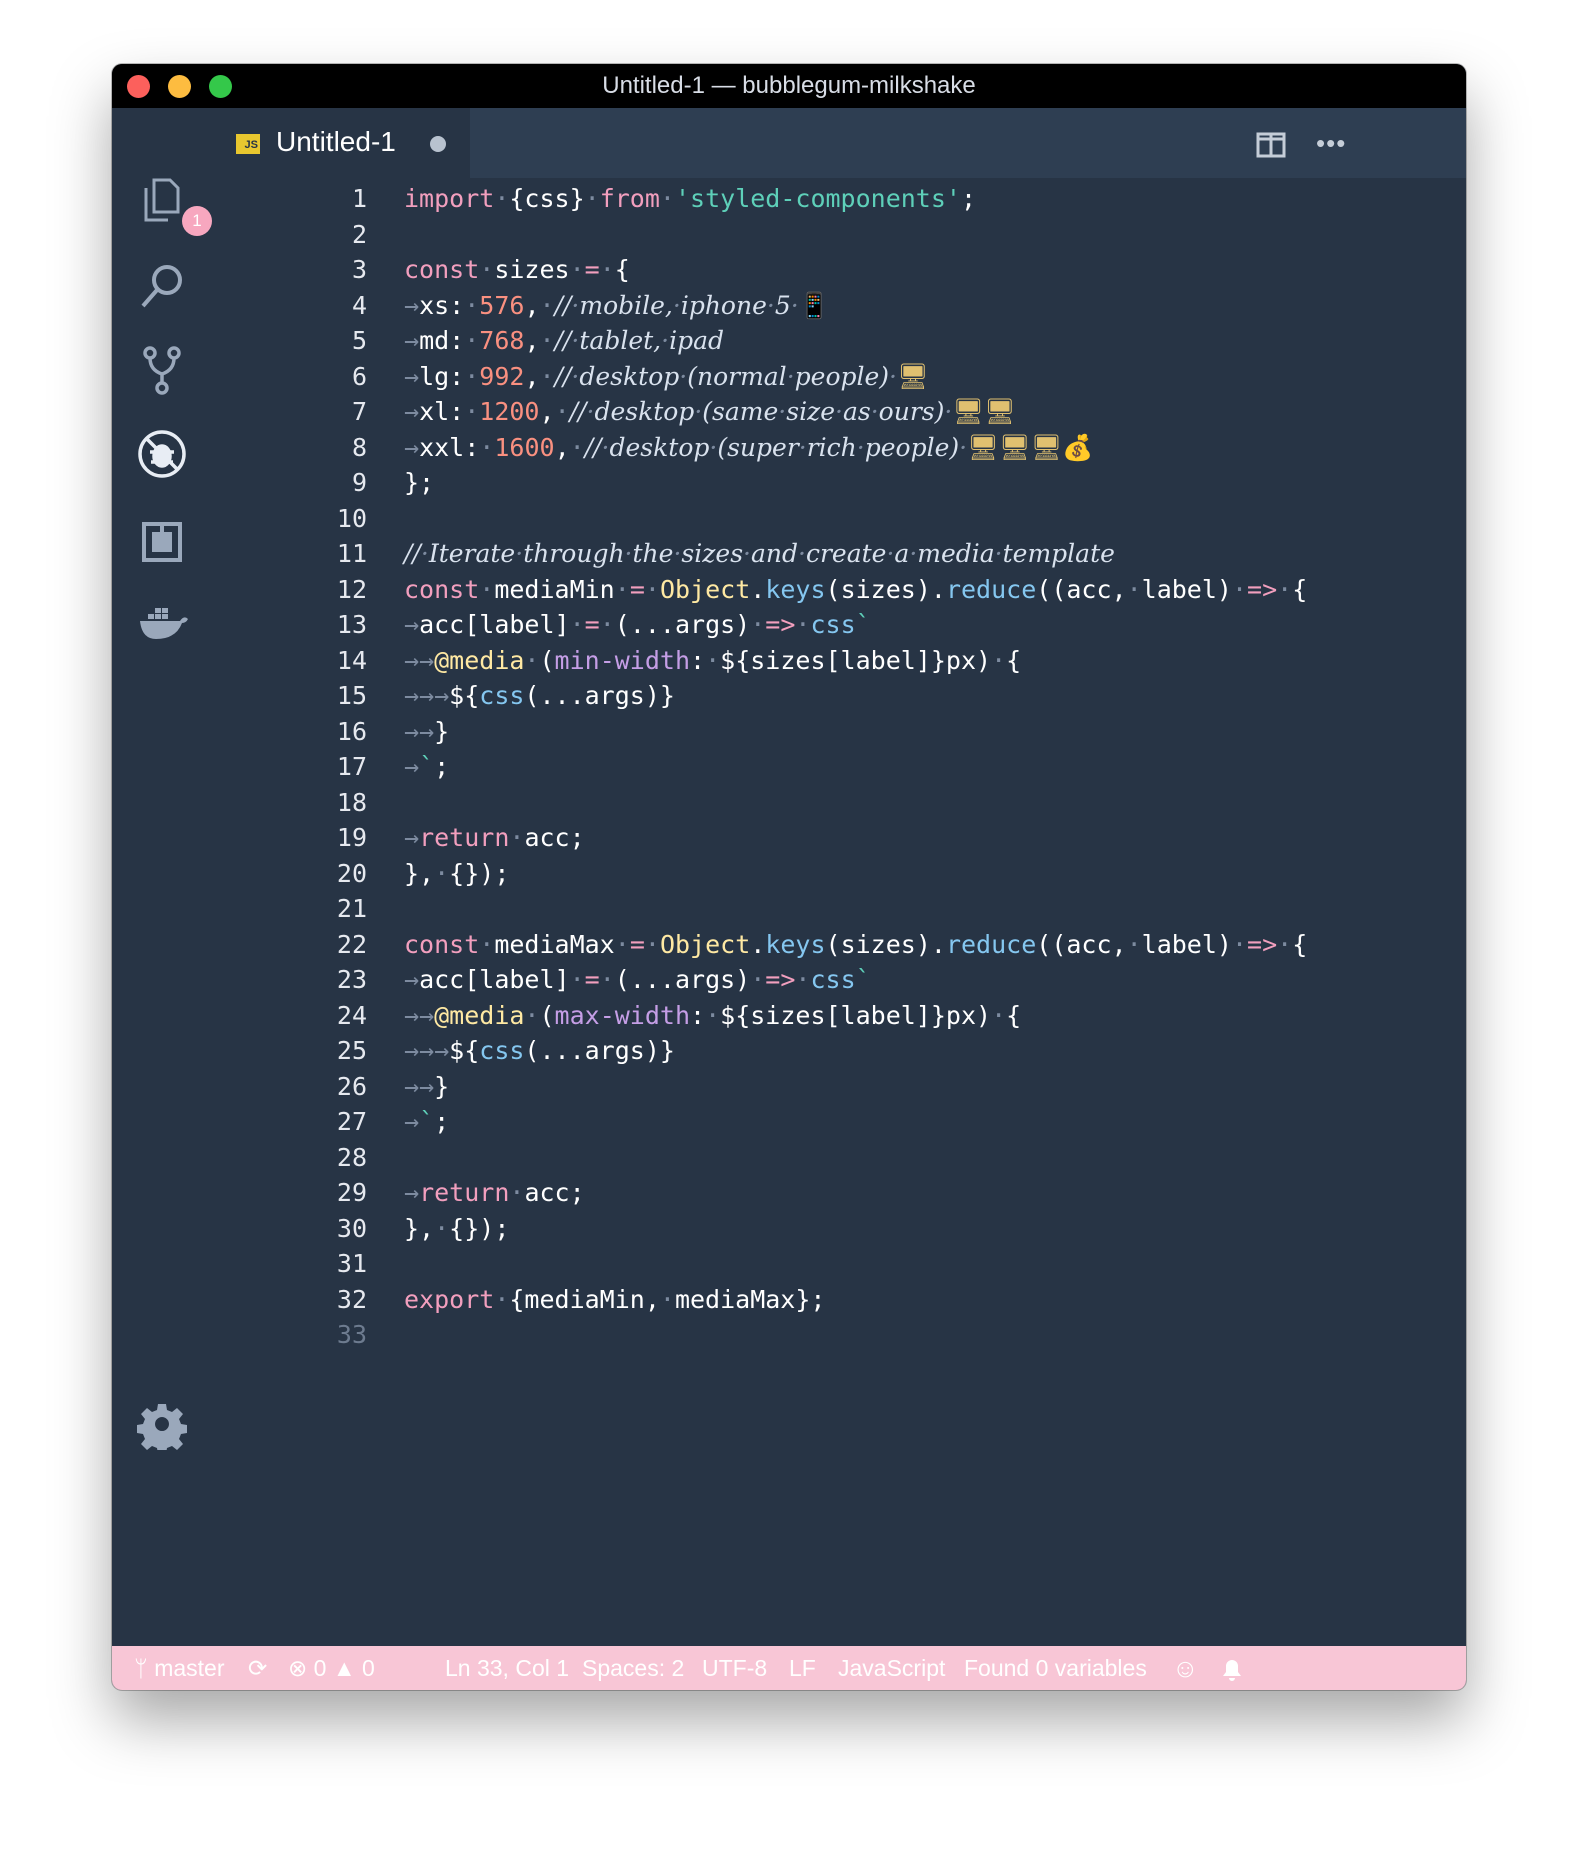 This screenshot has width=1578, height=1850. I want to click on files-icon: 1, so click(174, 205).